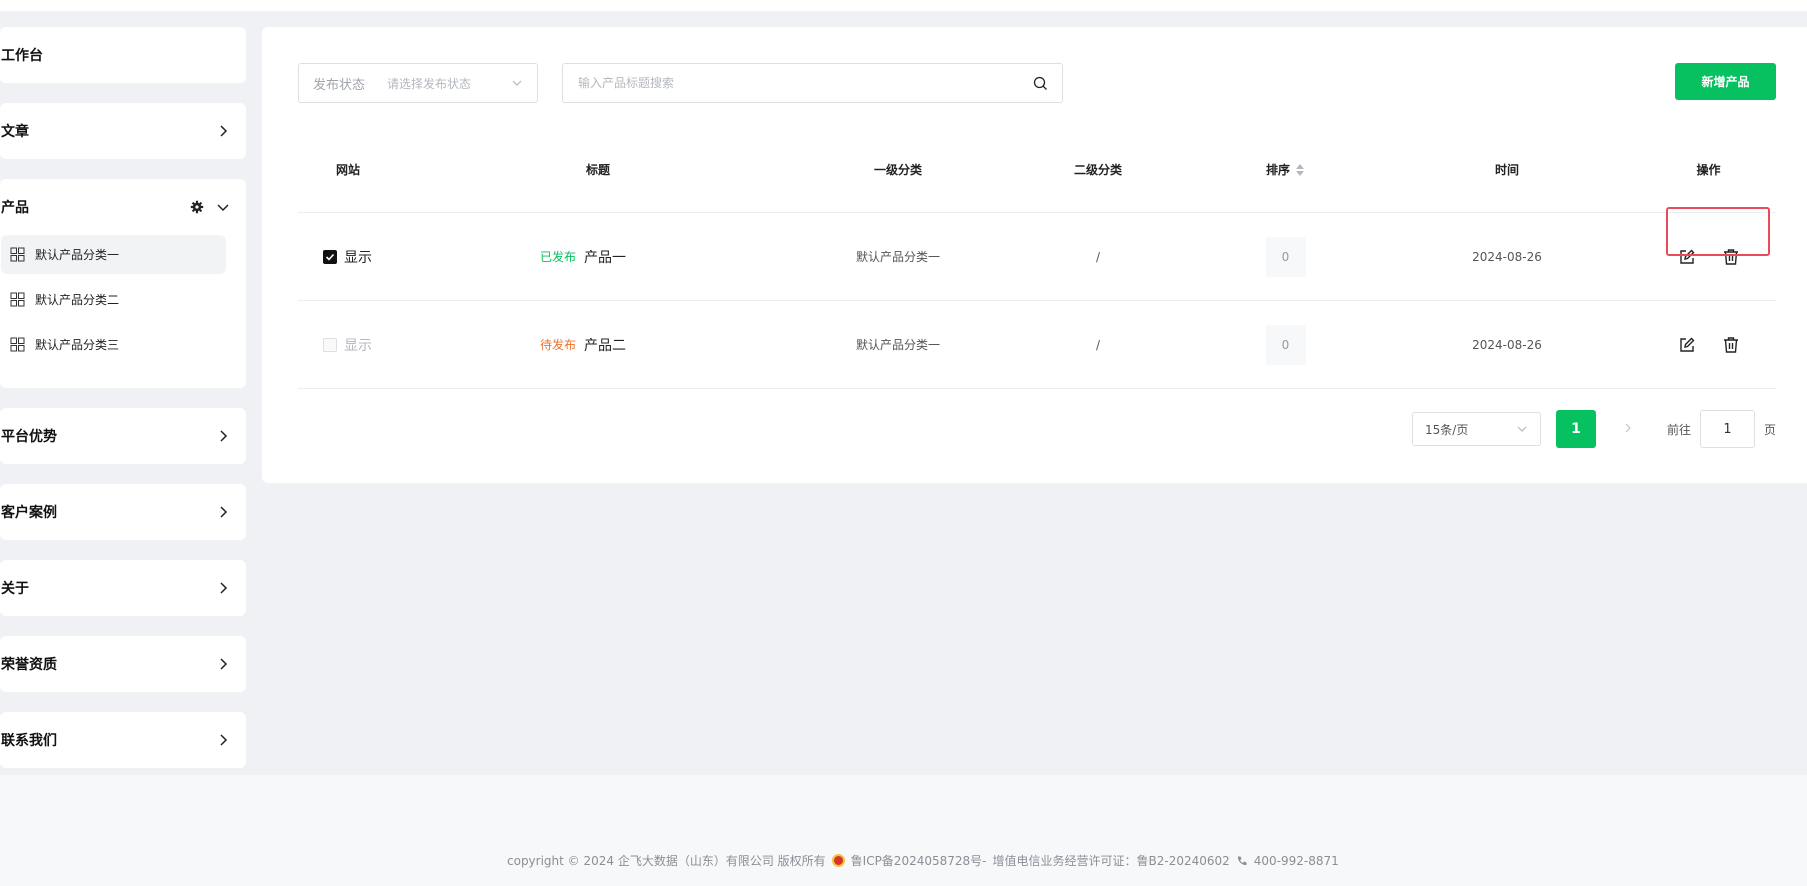 This screenshot has width=1807, height=886. I want to click on goto-label: 前往, so click(1679, 430).